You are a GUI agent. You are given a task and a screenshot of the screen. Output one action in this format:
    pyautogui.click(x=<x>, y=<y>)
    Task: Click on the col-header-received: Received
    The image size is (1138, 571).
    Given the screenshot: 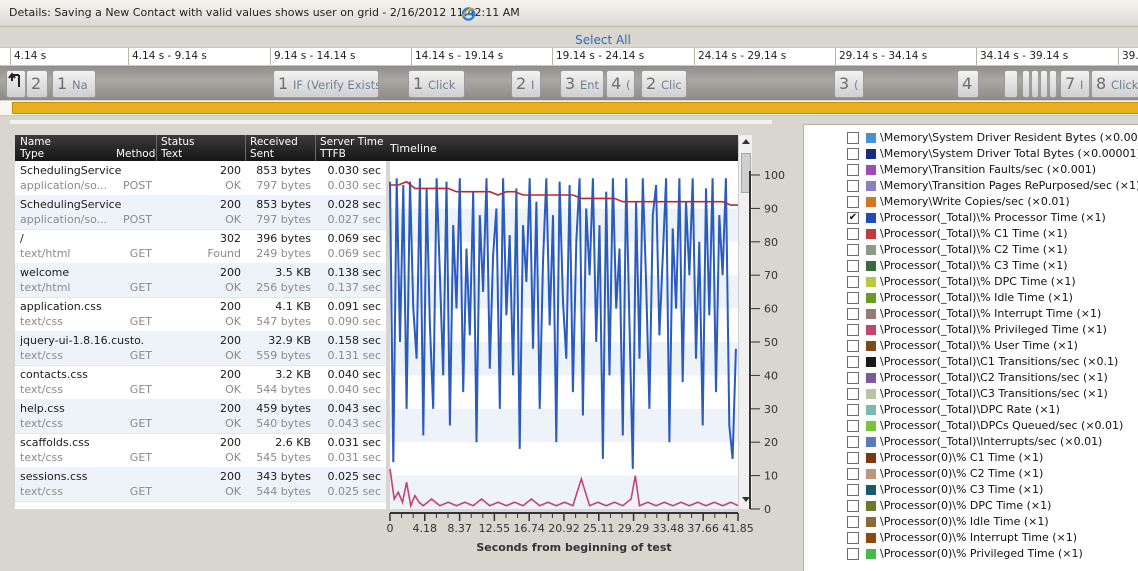 What is the action you would take?
    pyautogui.click(x=274, y=142)
    